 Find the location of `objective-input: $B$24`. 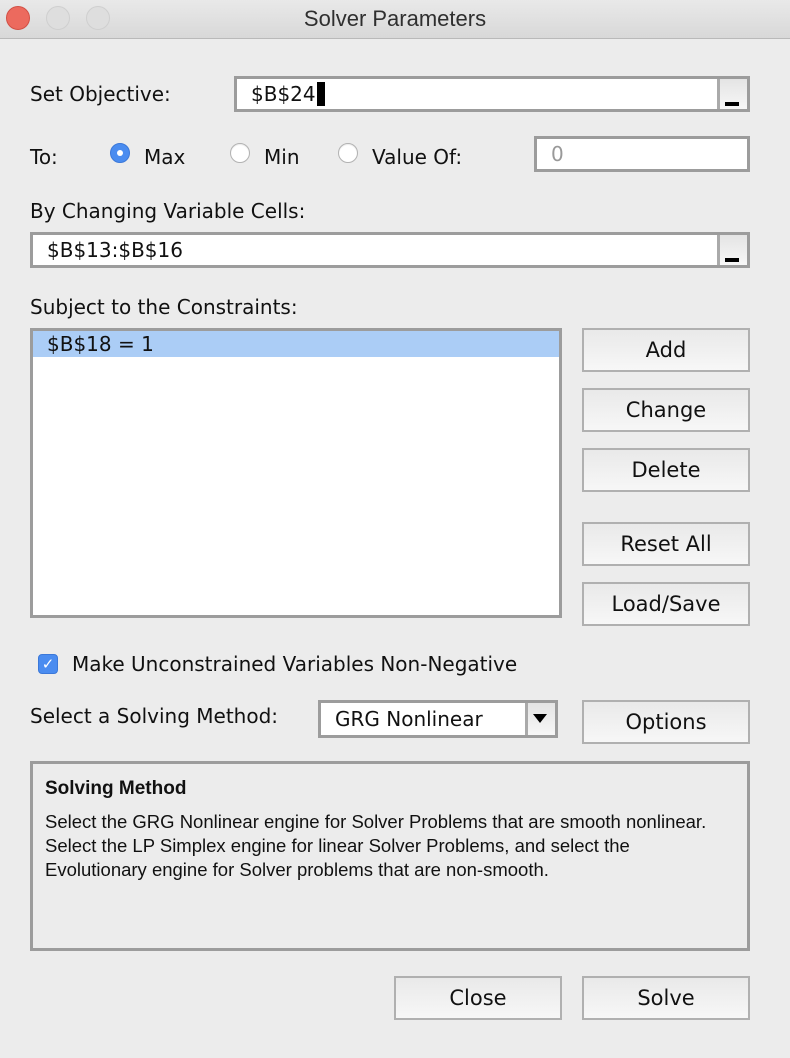

objective-input: $B$24 is located at coordinates (492, 94).